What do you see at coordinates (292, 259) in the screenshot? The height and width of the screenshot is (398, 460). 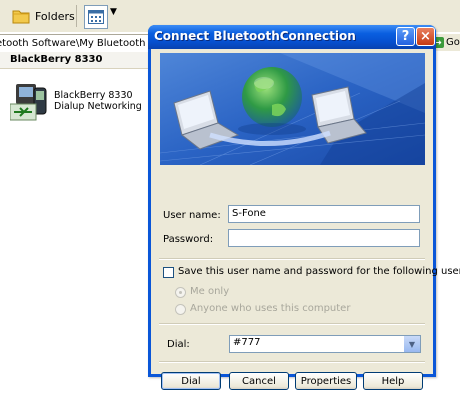 I see `separator-top` at bounding box center [292, 259].